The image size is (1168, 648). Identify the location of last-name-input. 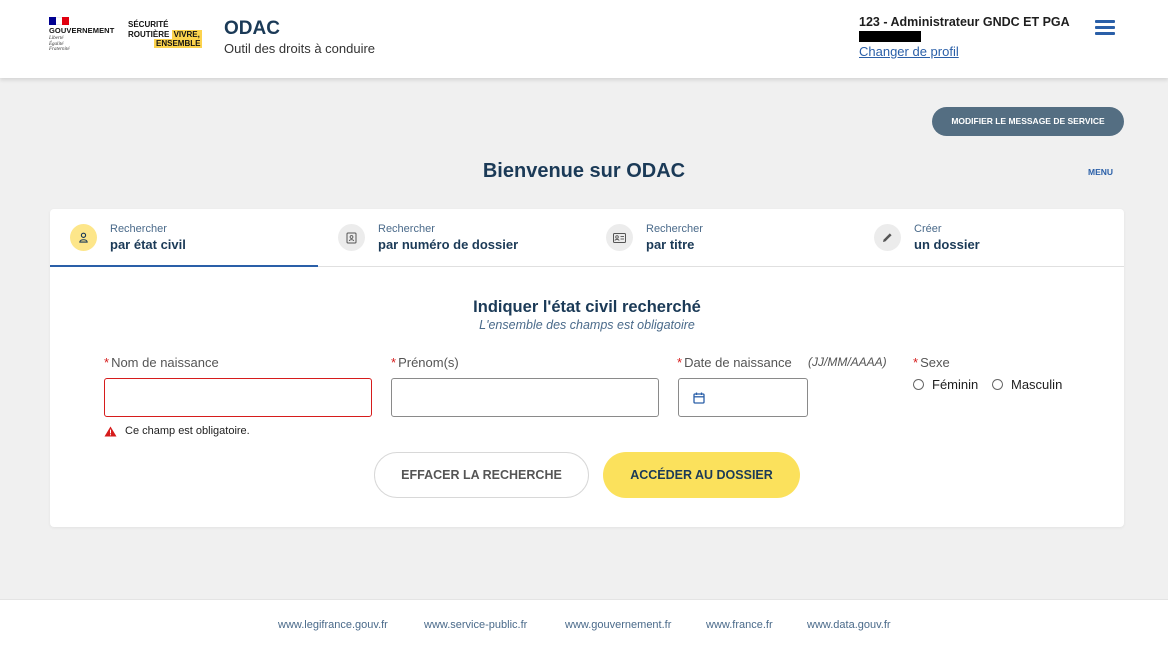
(238, 397).